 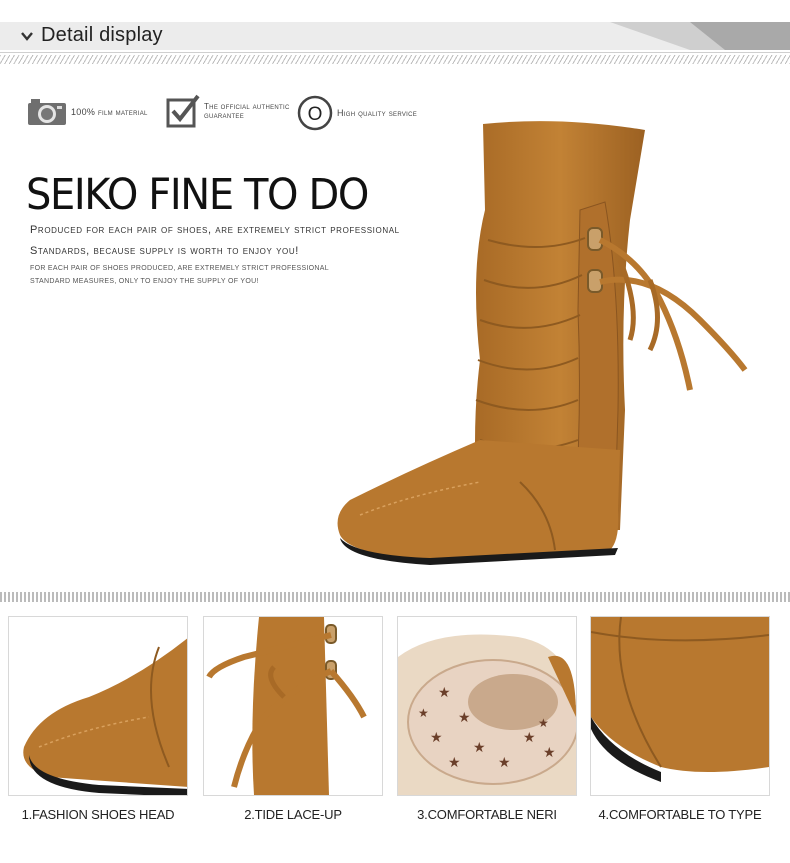 I want to click on dotted-divider, so click(x=395, y=597).